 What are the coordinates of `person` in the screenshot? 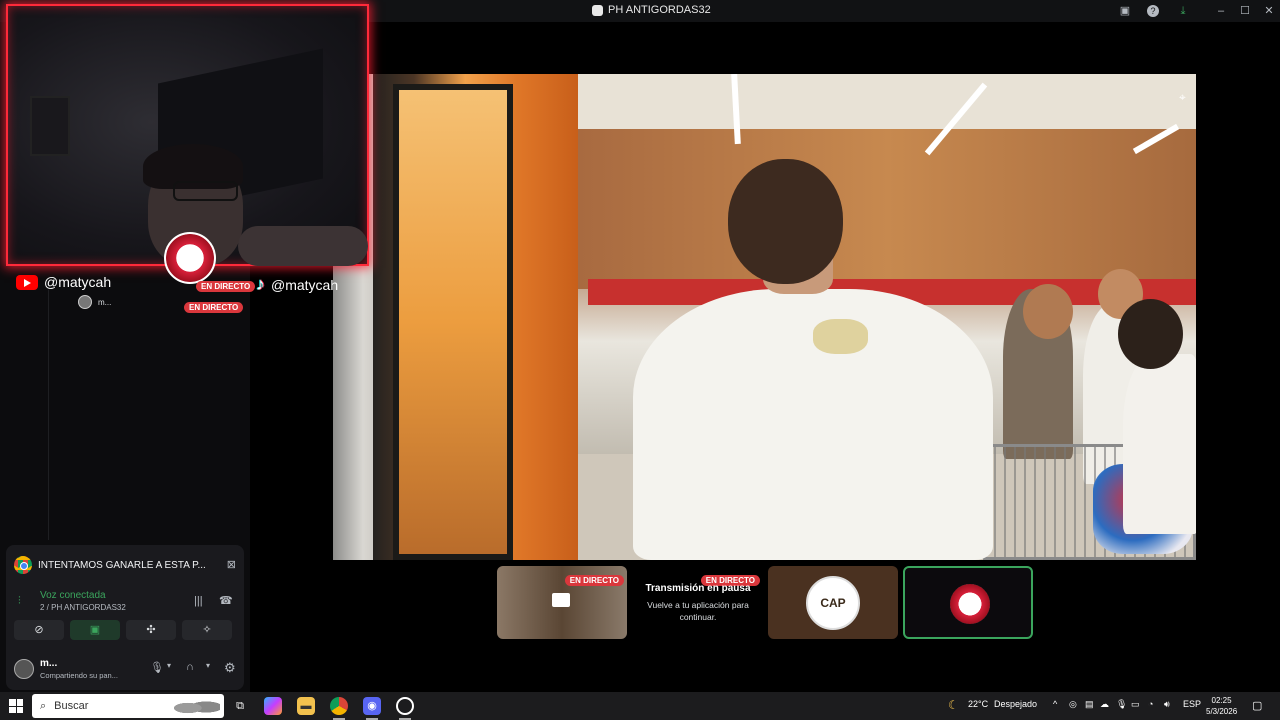 It's located at (1159, 444).